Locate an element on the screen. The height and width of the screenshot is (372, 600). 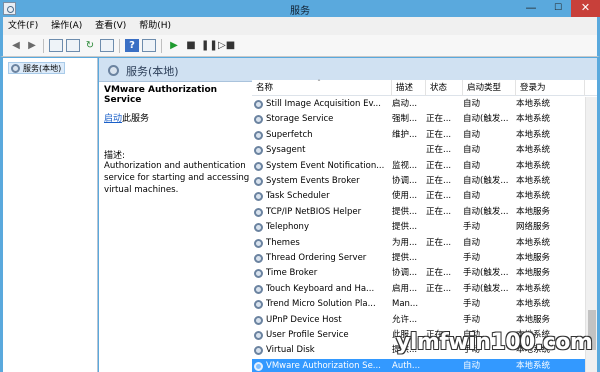
close-button: ✕ is located at coordinates (585, 8).